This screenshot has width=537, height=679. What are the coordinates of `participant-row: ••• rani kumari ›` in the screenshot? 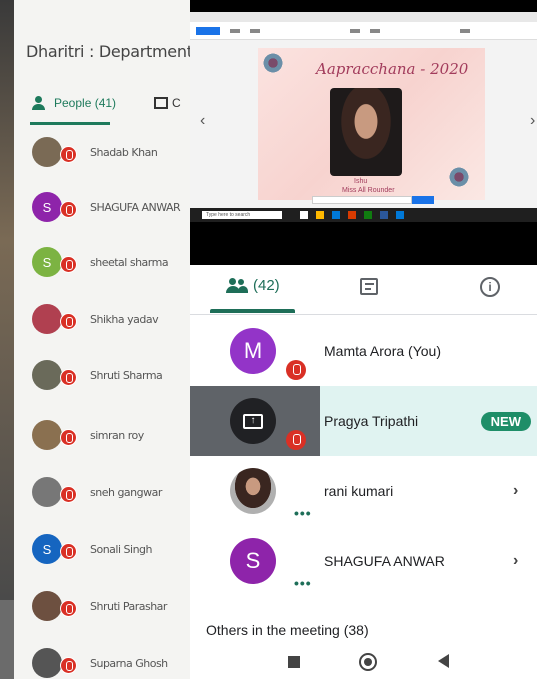 It's located at (363, 491).